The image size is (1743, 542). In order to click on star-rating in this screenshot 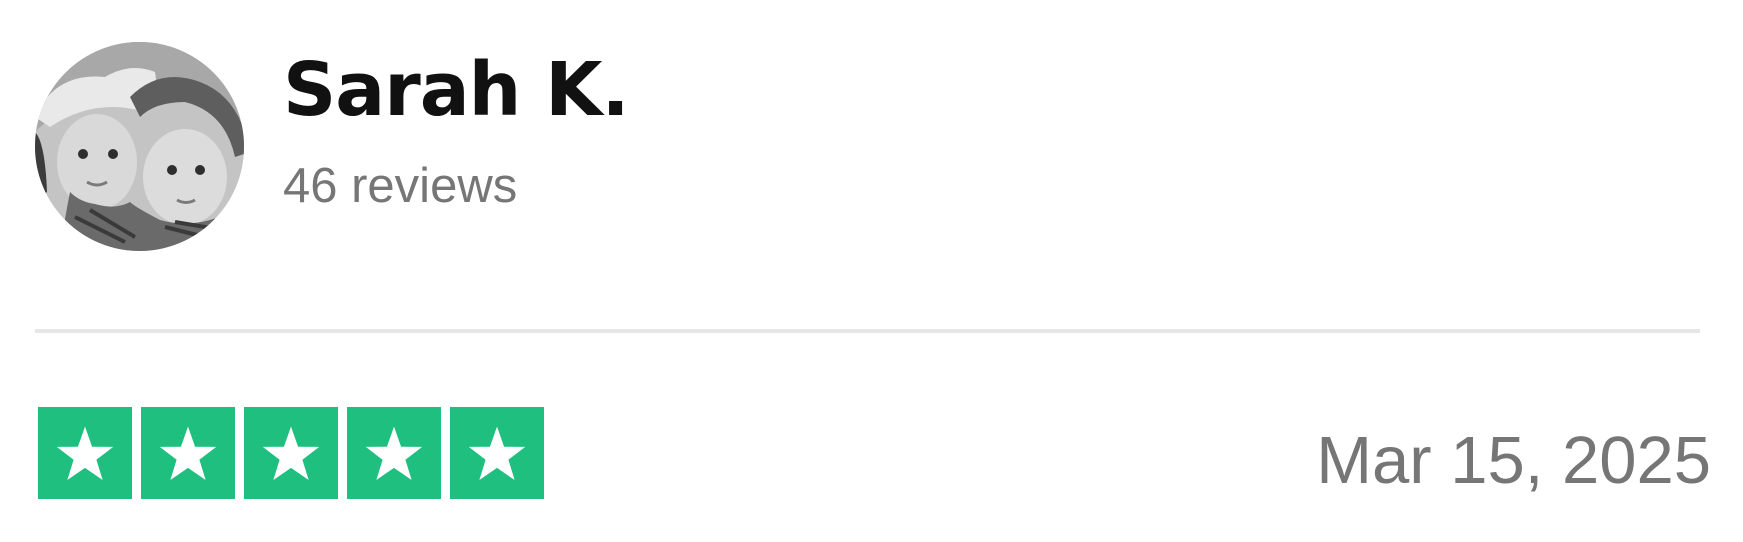, I will do `click(291, 453)`.